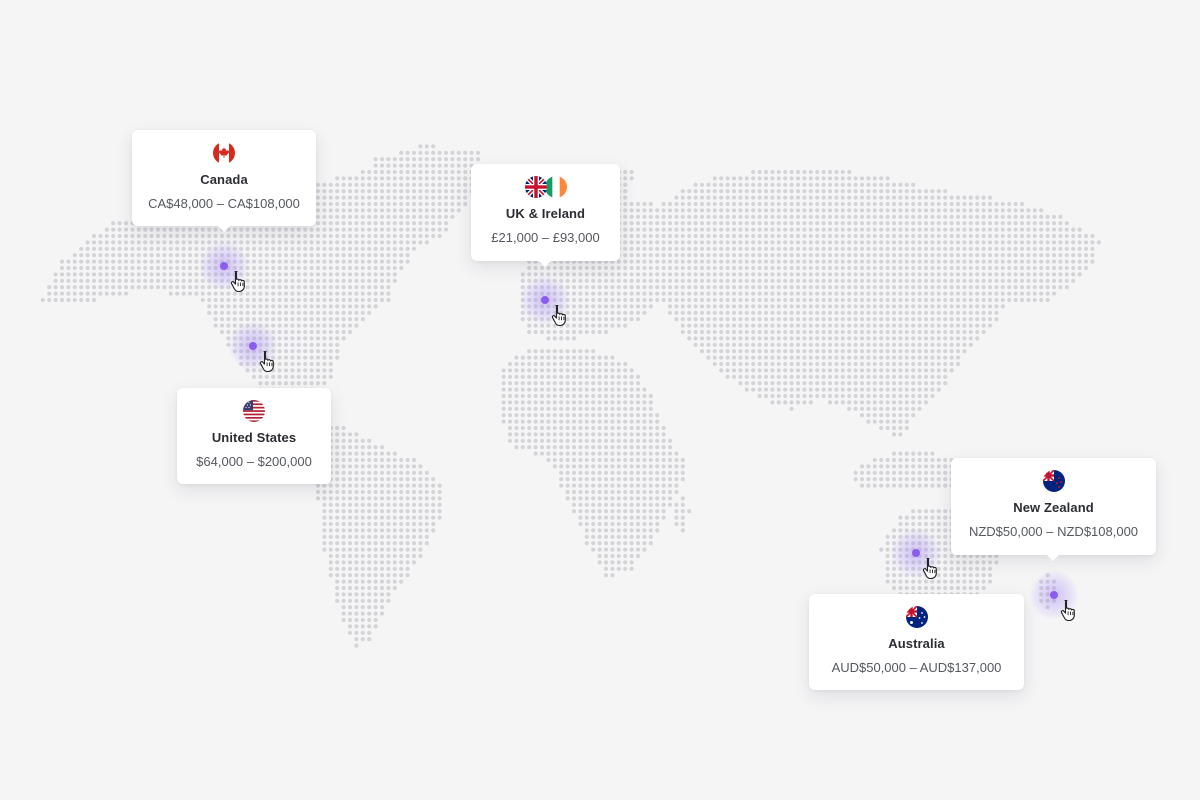  I want to click on pin-united-states, so click(253, 347).